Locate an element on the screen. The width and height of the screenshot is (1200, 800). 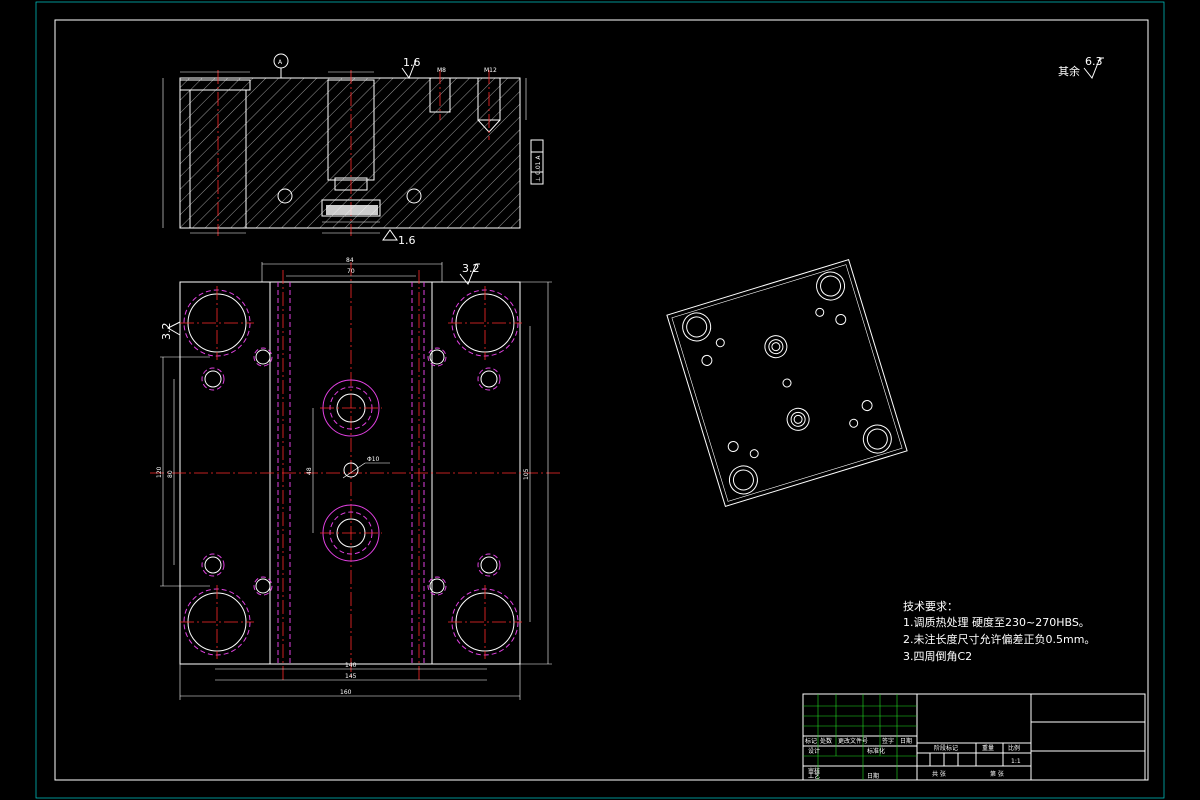
tb-scale-value: 1:1 is located at coordinates (1016, 761).